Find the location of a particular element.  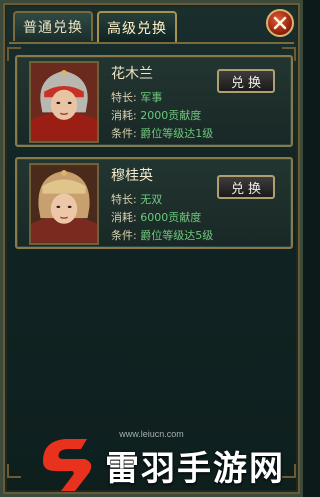

cost-row: 消耗: 2000贡献度 is located at coordinates (156, 115).